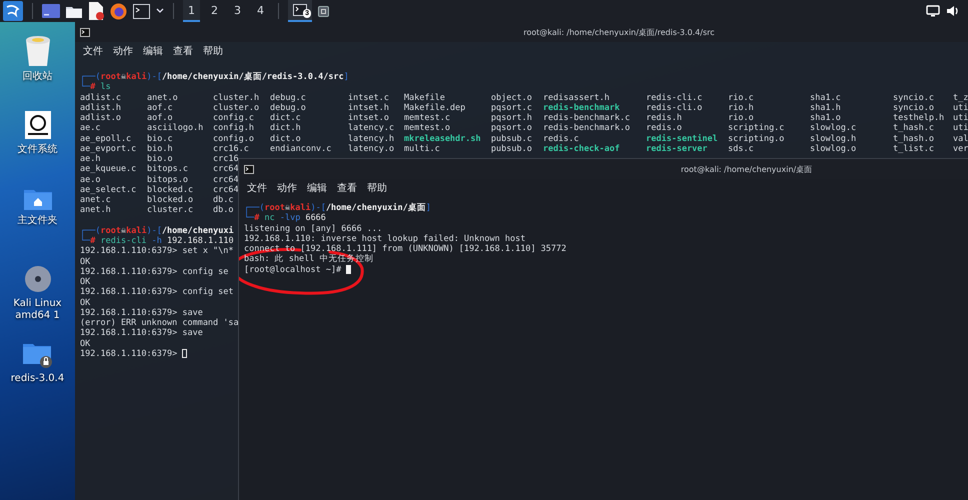 The height and width of the screenshot is (500, 968). What do you see at coordinates (37, 310) in the screenshot?
I see `desktop-icon-label: Kali Linux amd64 1` at bounding box center [37, 310].